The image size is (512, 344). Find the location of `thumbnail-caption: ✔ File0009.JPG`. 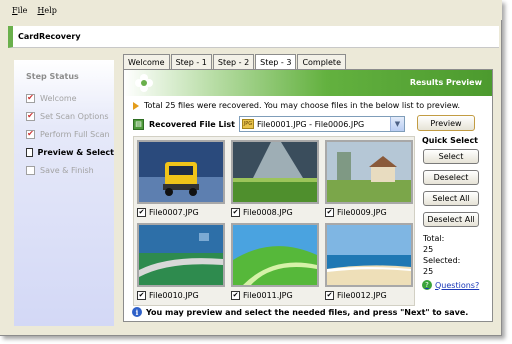

thumbnail-caption: ✔ File0009.JPG is located at coordinates (369, 212).